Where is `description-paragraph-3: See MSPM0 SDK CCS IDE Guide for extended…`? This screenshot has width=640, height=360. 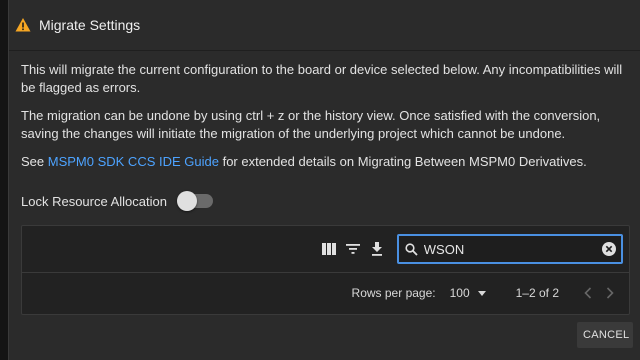 description-paragraph-3: See MSPM0 SDK CCS IDE Guide for extended… is located at coordinates (325, 162).